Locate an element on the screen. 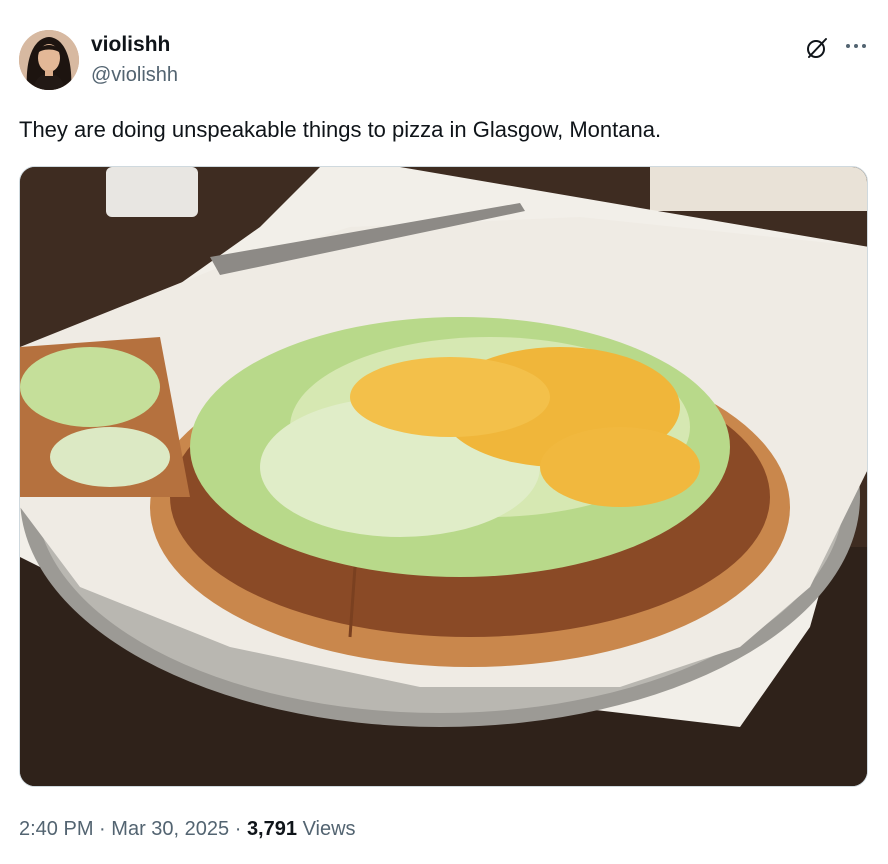 This screenshot has width=888, height=864. tweet-header: violishh @violishh is located at coordinates (444, 60).